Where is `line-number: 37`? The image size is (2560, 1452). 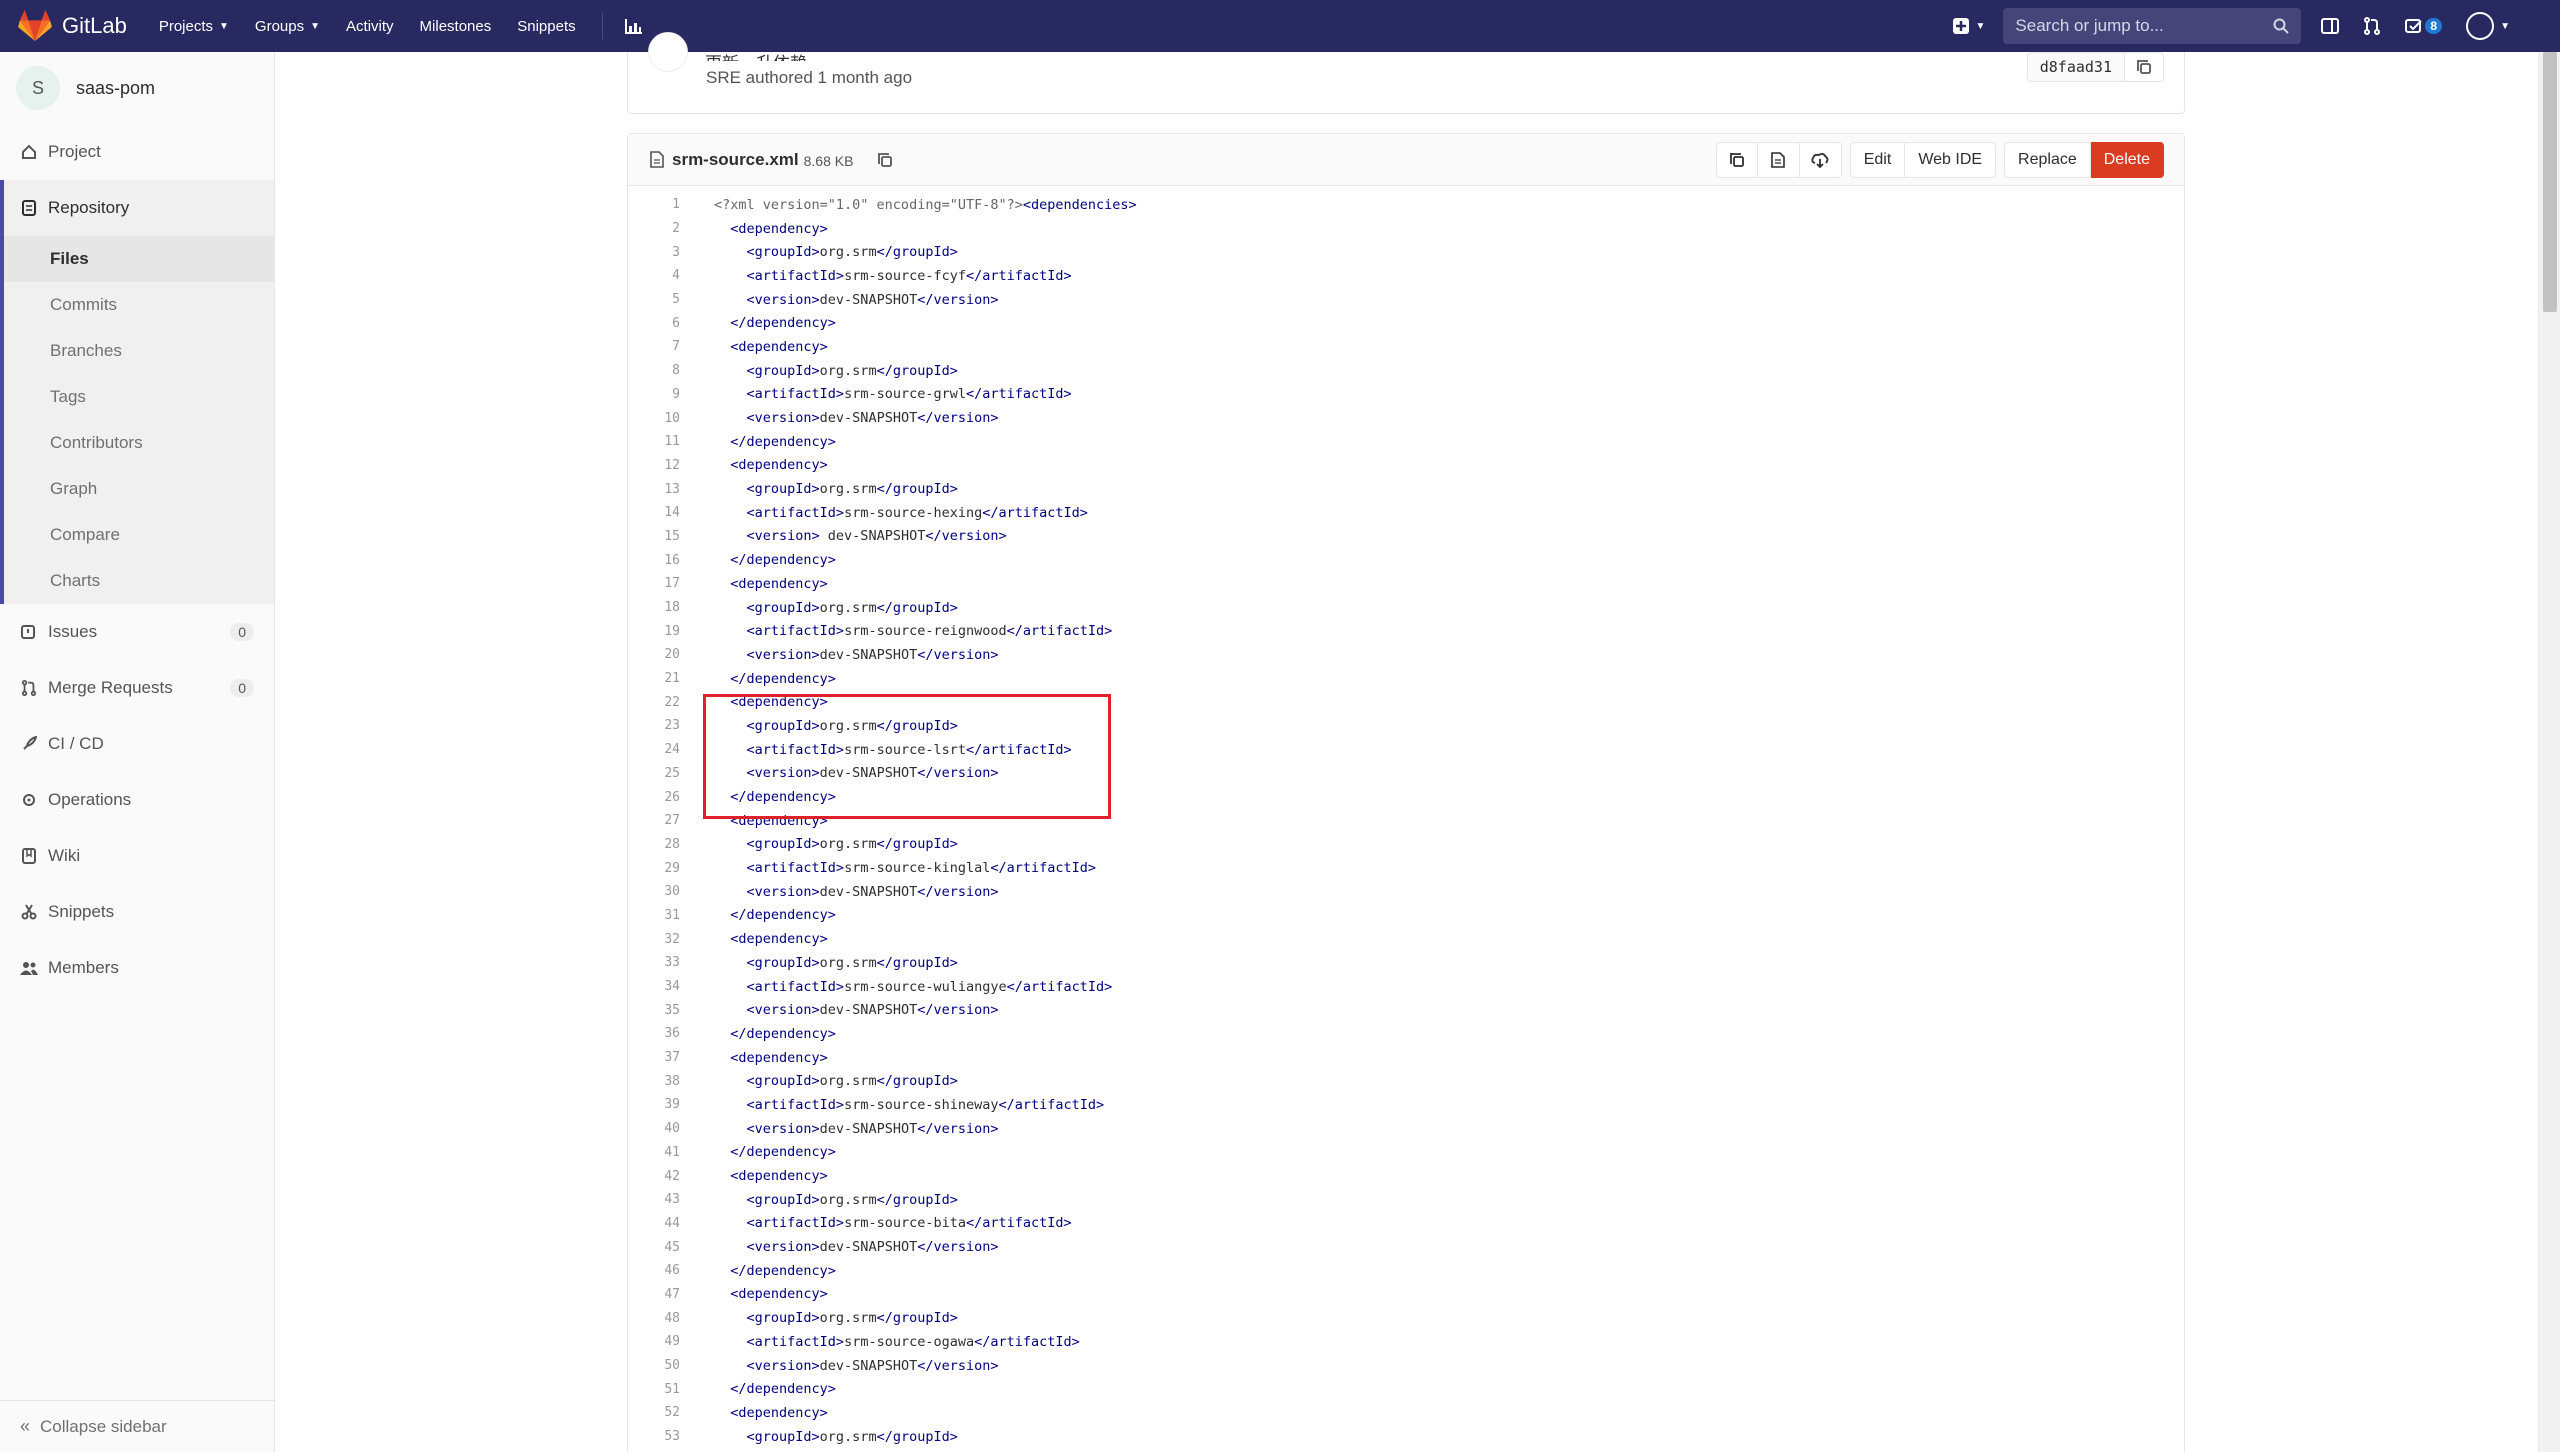
line-number: 37 is located at coordinates (658, 1057).